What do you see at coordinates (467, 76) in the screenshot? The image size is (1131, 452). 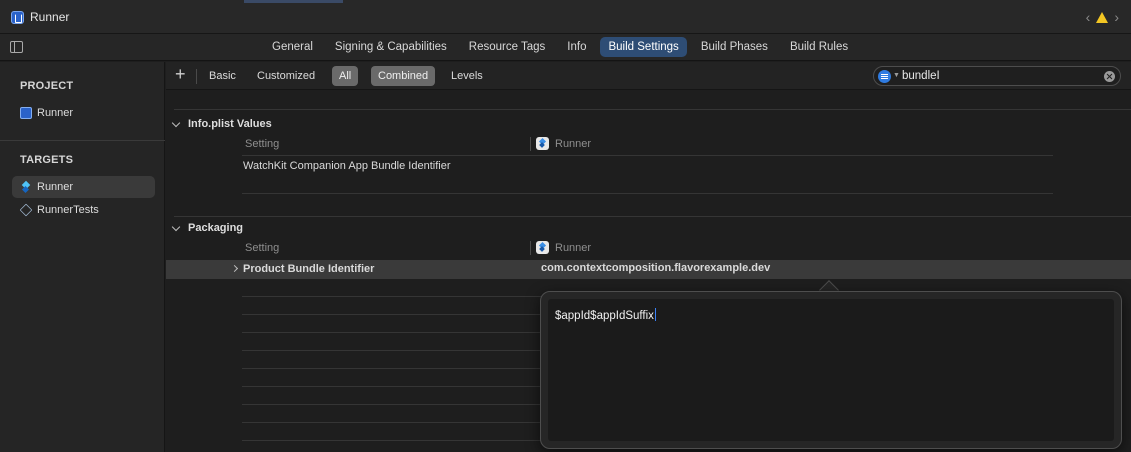 I see `view-levels-button: Levels` at bounding box center [467, 76].